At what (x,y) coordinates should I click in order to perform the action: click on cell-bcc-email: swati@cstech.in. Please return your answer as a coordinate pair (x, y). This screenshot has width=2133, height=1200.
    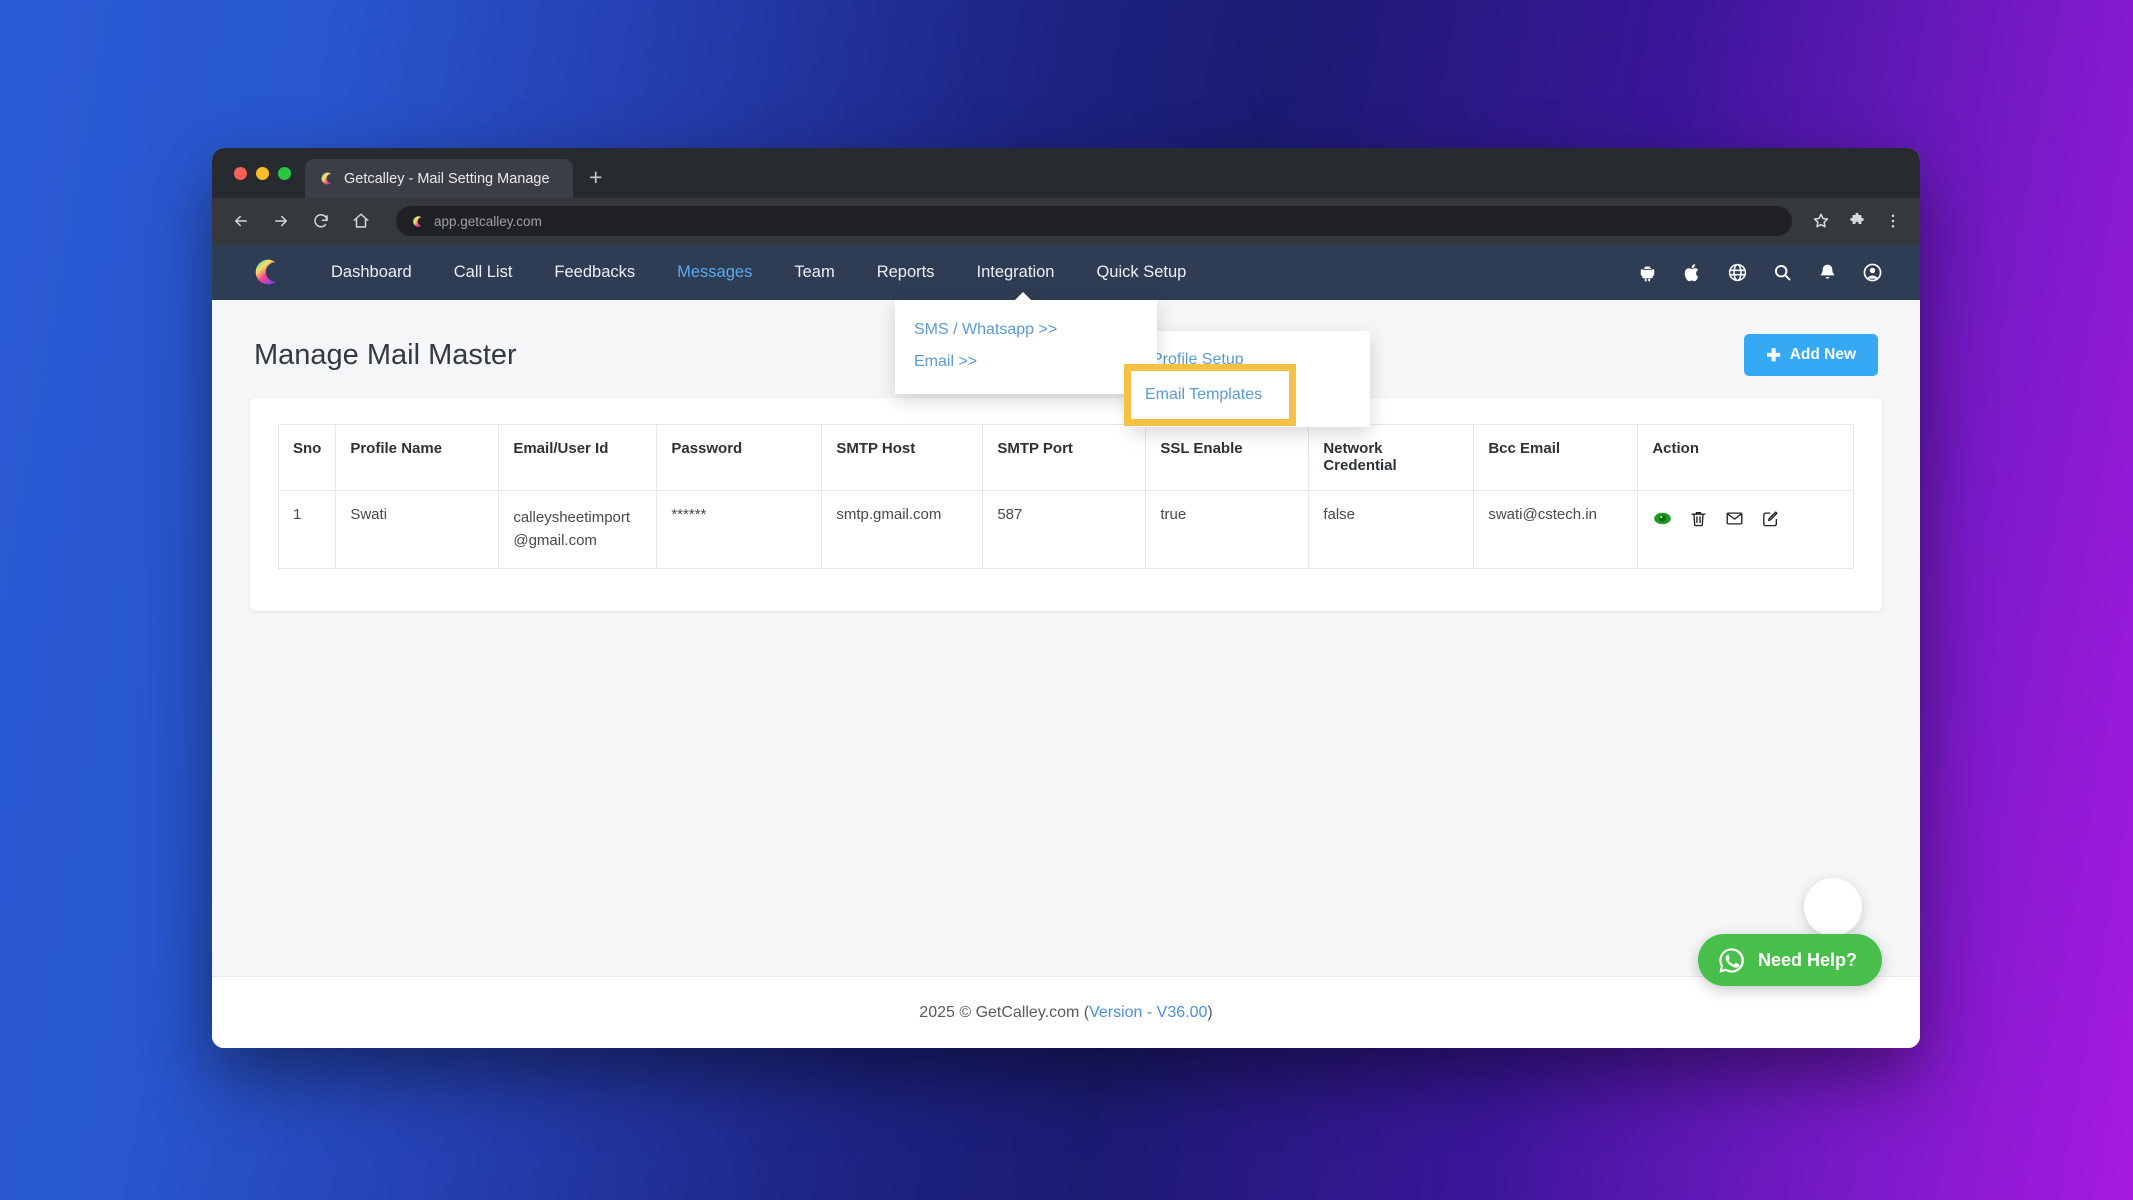
    Looking at the image, I should click on (1556, 529).